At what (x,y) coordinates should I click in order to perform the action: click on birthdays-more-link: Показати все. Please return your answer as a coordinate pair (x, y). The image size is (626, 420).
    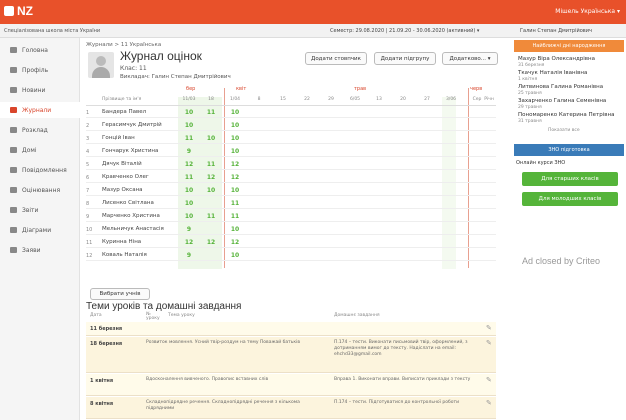
    Looking at the image, I should click on (564, 130).